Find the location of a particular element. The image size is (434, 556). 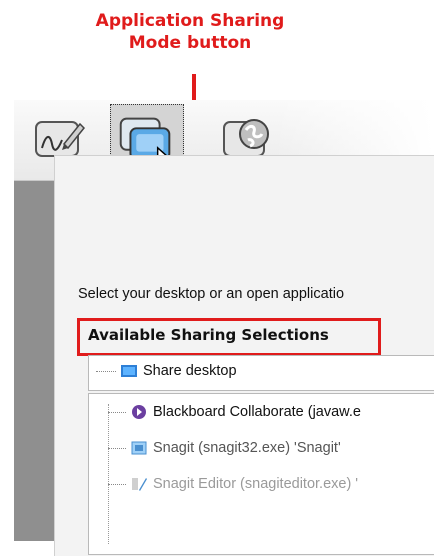

callout-line-2: Mode button is located at coordinates (190, 43).